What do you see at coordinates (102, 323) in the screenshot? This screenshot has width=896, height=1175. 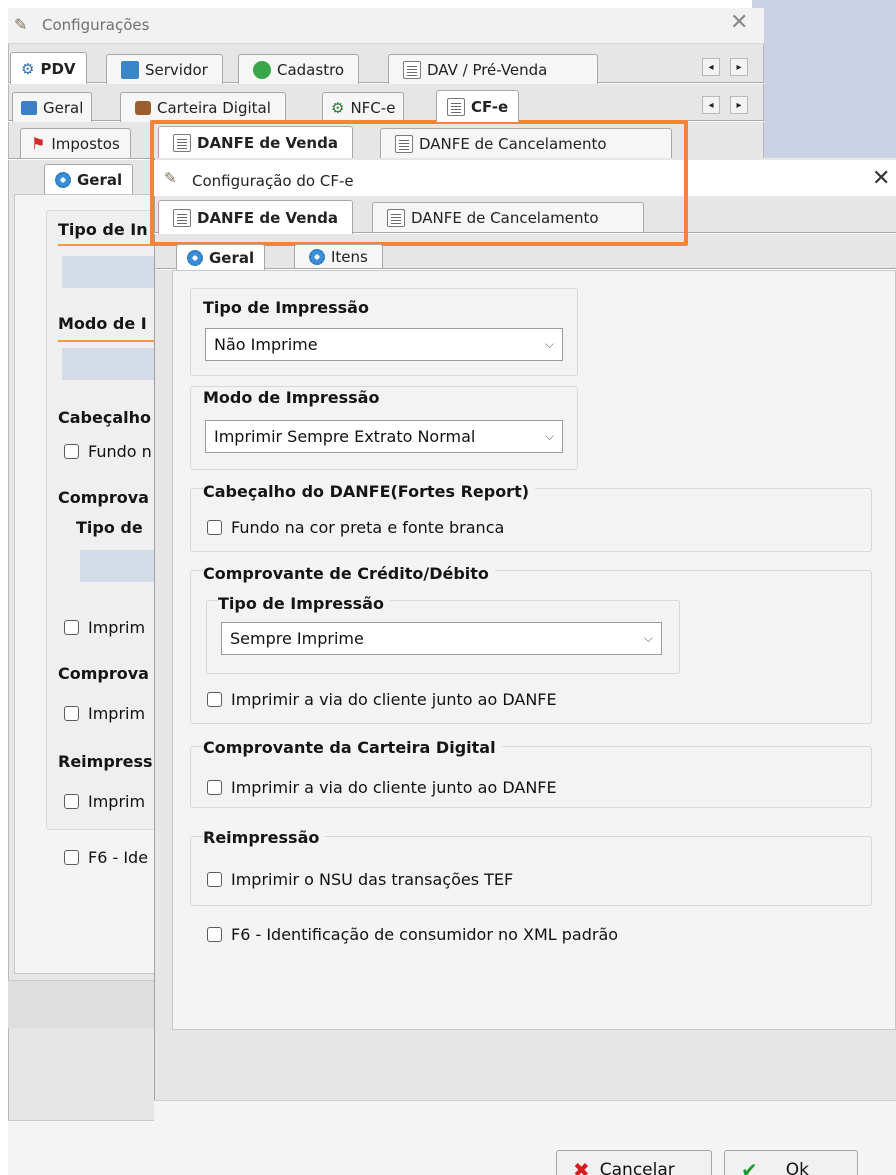 I see `bg-label-modo: Modo de I` at bounding box center [102, 323].